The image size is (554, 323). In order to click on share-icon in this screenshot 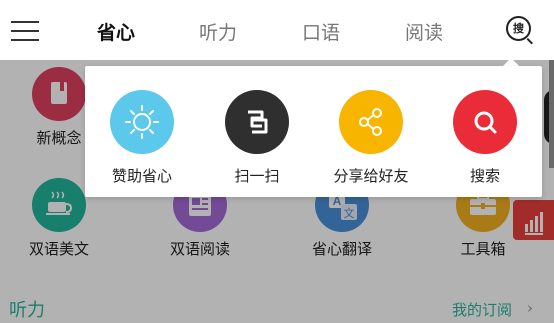, I will do `click(371, 122)`.